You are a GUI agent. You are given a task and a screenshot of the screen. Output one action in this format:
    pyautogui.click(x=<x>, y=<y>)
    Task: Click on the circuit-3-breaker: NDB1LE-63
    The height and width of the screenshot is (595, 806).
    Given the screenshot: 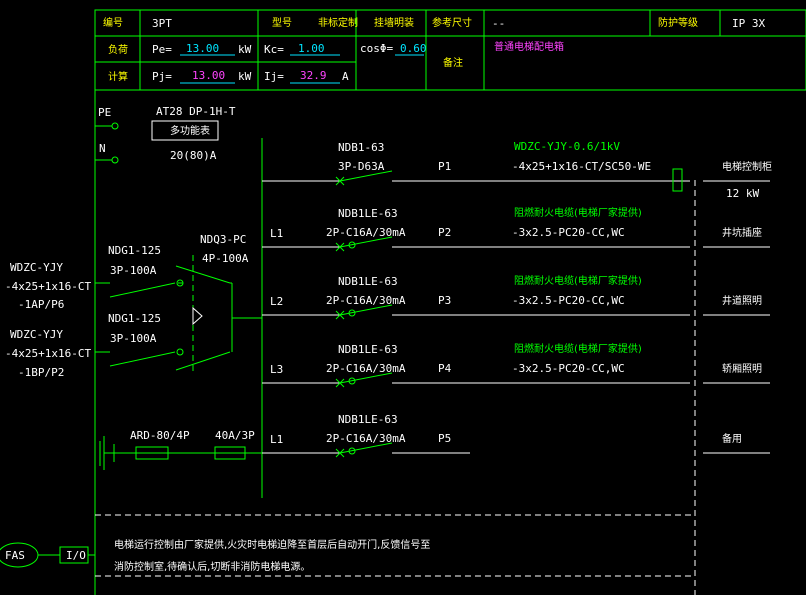 What is the action you would take?
    pyautogui.click(x=368, y=281)
    